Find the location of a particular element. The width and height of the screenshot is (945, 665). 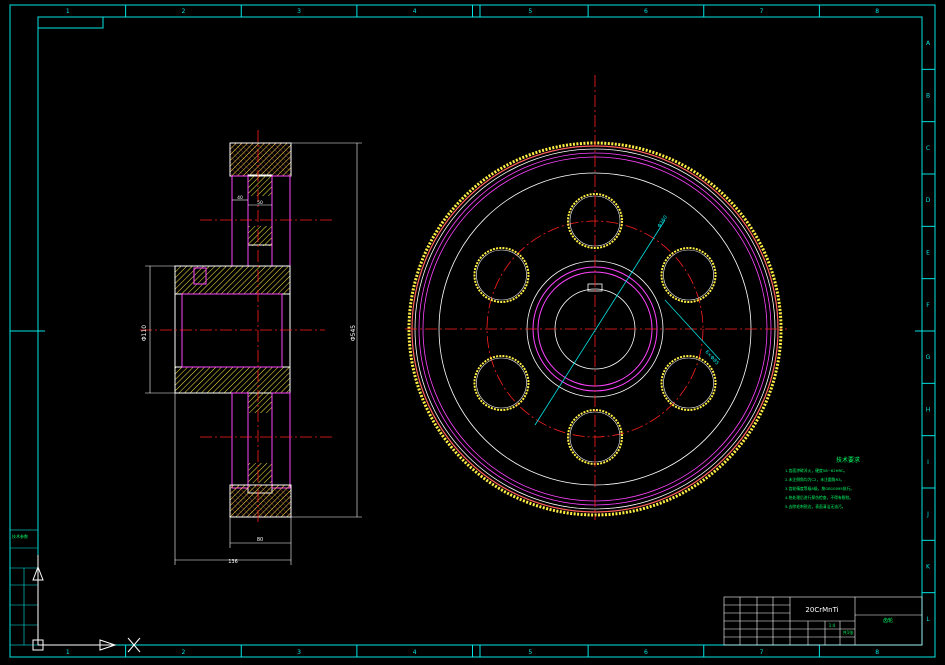

col-label-bottom: 3 is located at coordinates (299, 652).